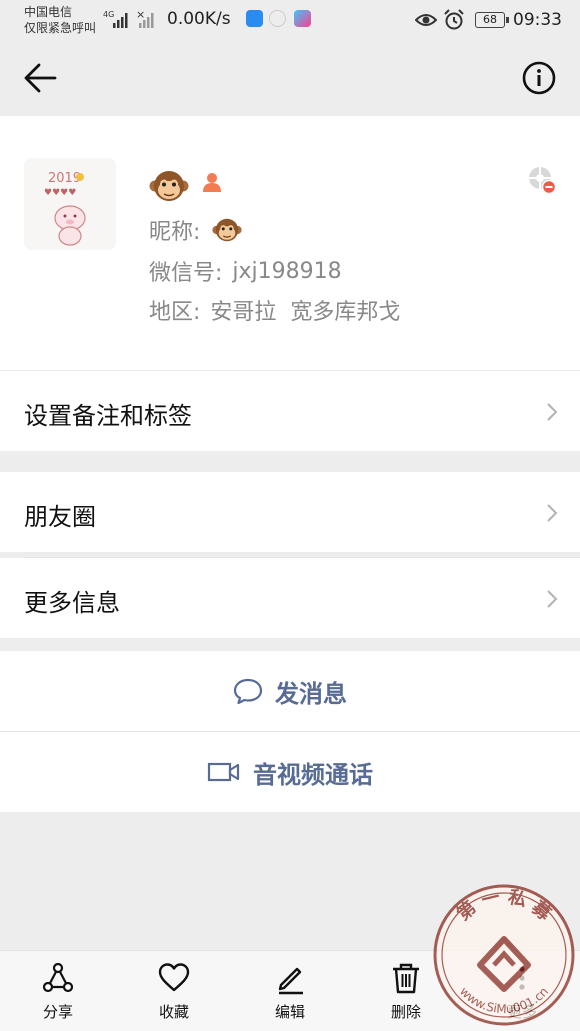 The width and height of the screenshot is (580, 1031). I want to click on chat-bubble-icon, so click(248, 691).